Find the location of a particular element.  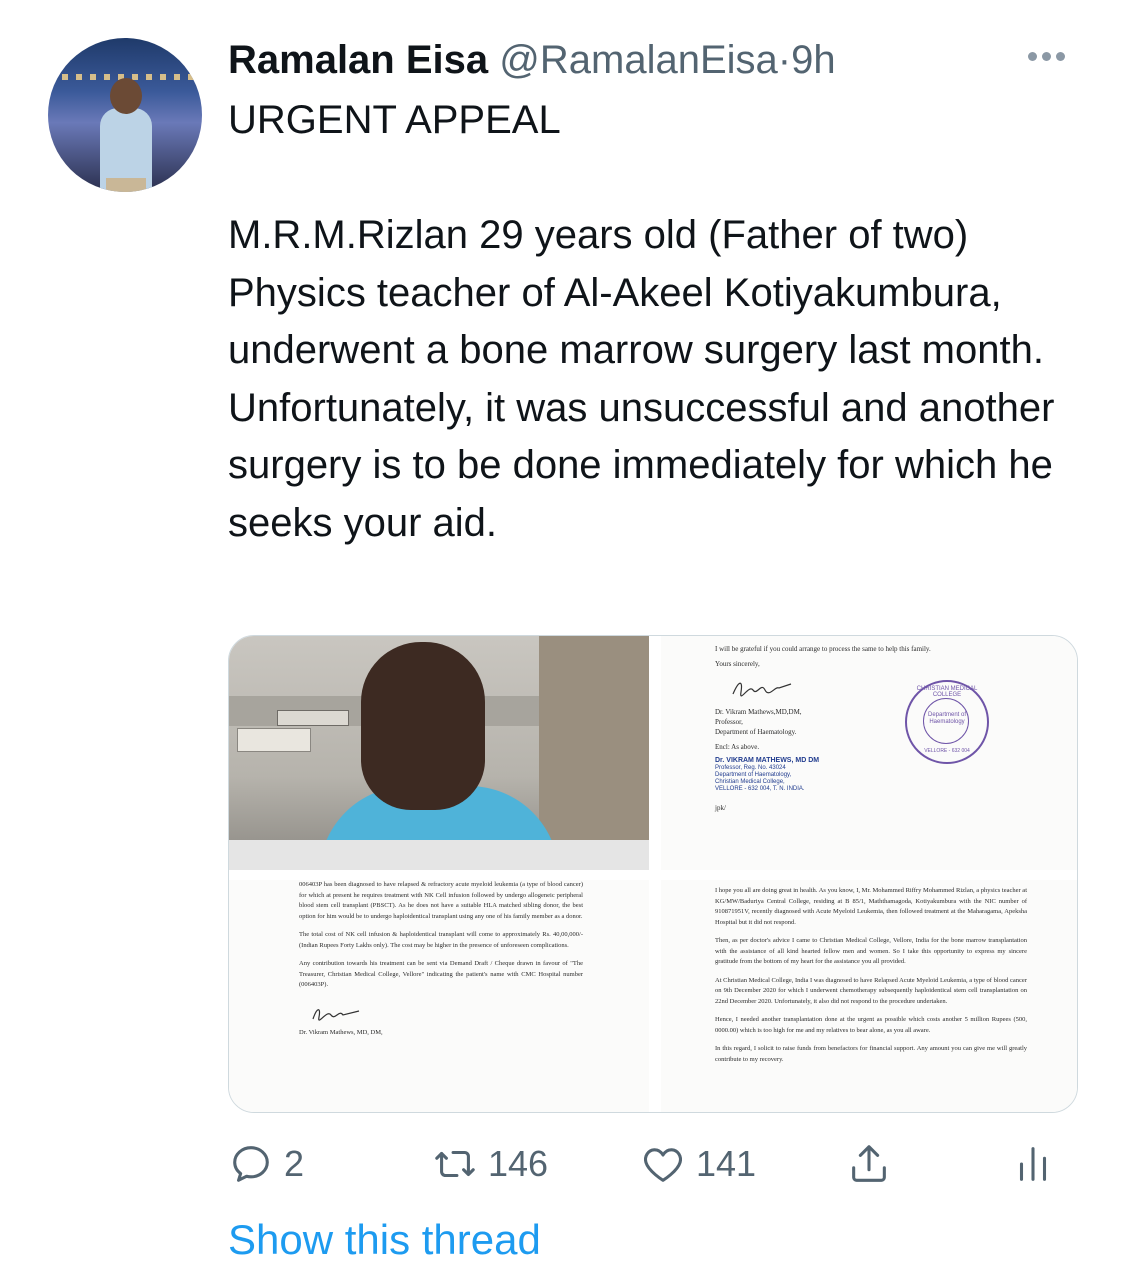

seal-bottom-text: VELLORE - 632 004 is located at coordinates (947, 751).